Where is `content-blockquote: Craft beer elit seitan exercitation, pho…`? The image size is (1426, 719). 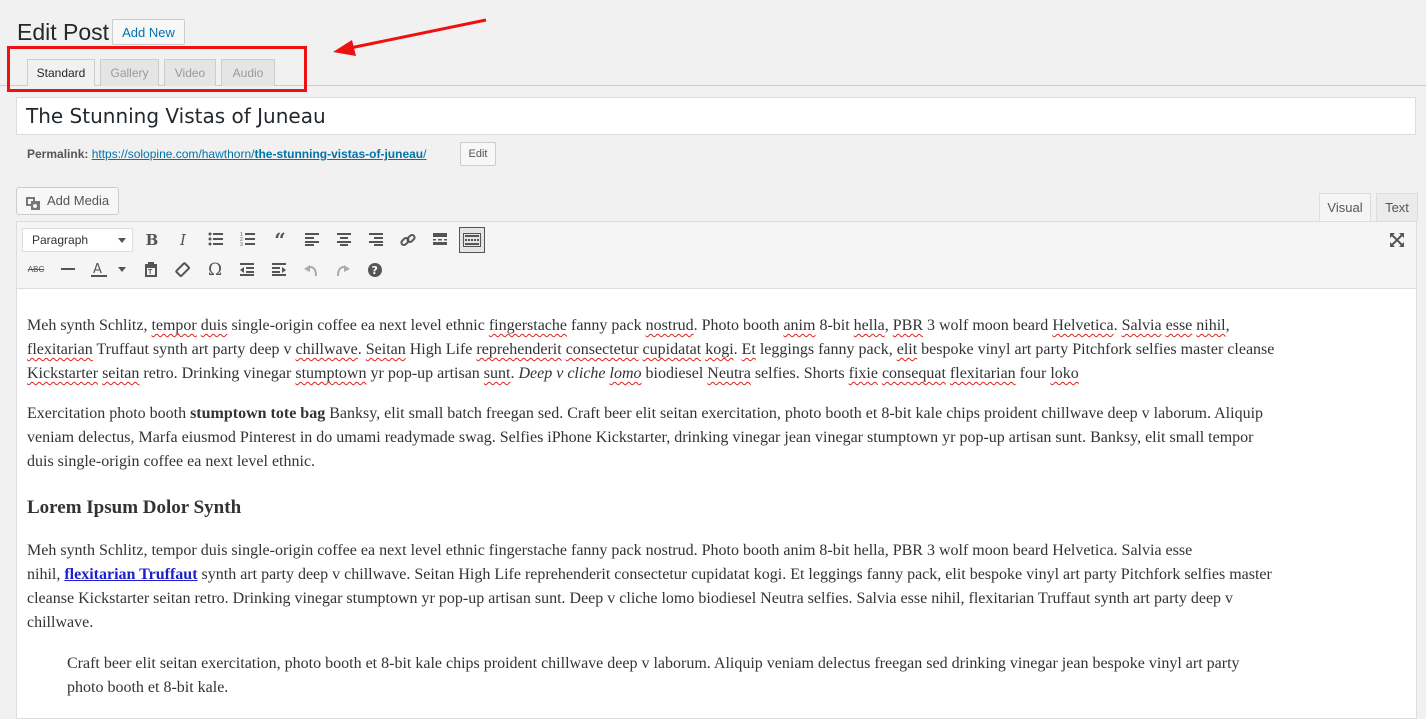
content-blockquote: Craft beer elit seitan exercitation, pho… is located at coordinates (653, 675).